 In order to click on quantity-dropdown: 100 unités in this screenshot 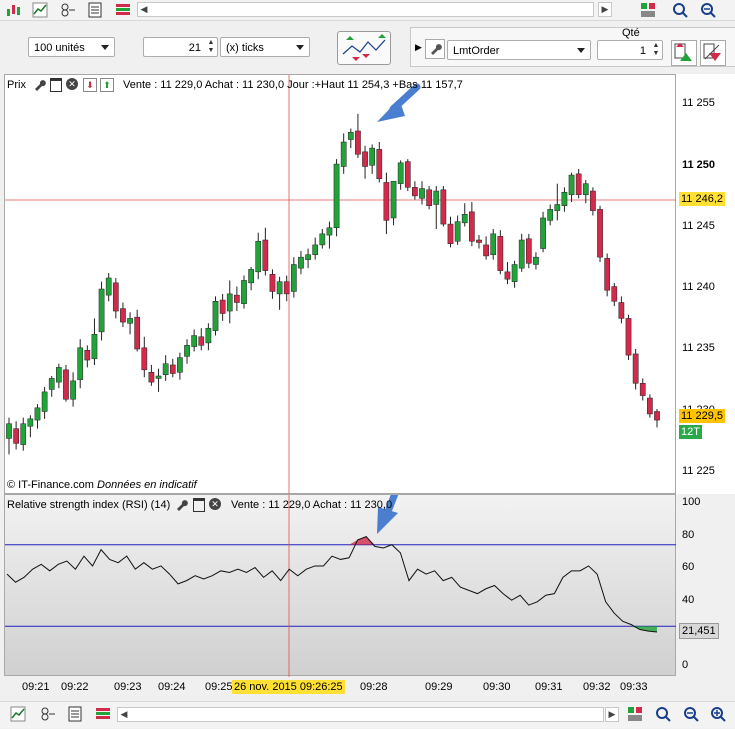, I will do `click(71, 47)`.